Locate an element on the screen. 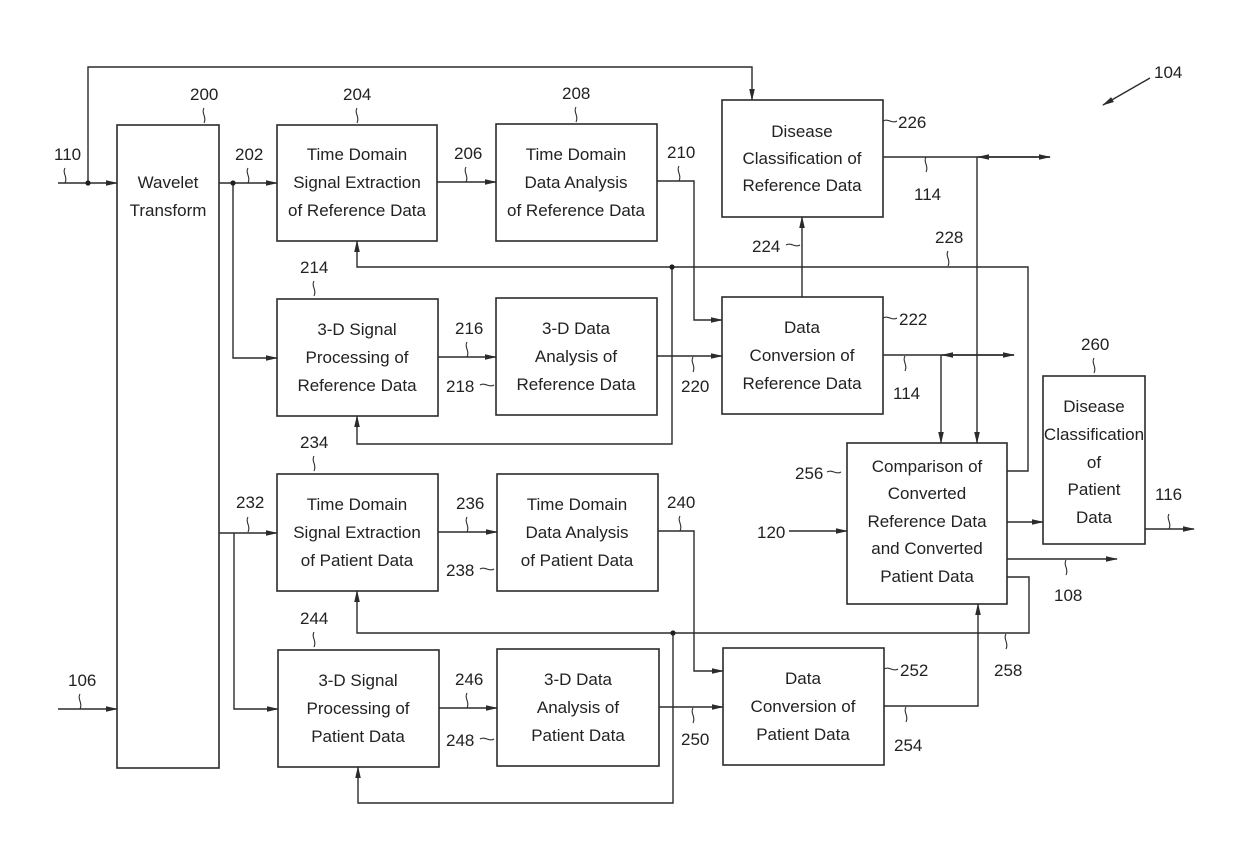  ref-200: 200 is located at coordinates (204, 94).